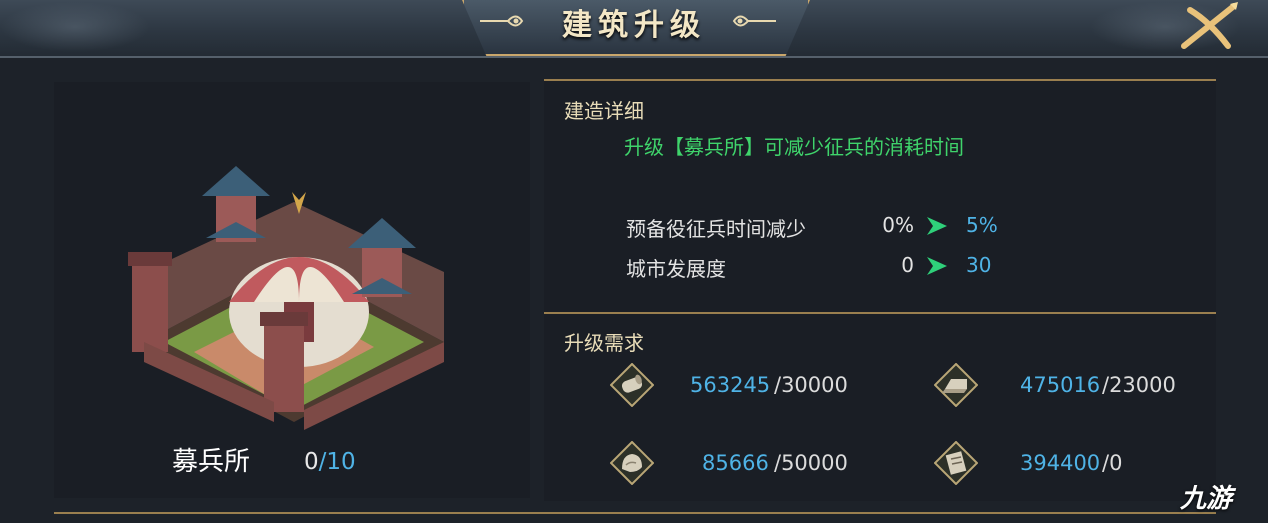 This screenshot has height=523, width=1268. I want to click on resource-stone-need: /50000, so click(811, 463).